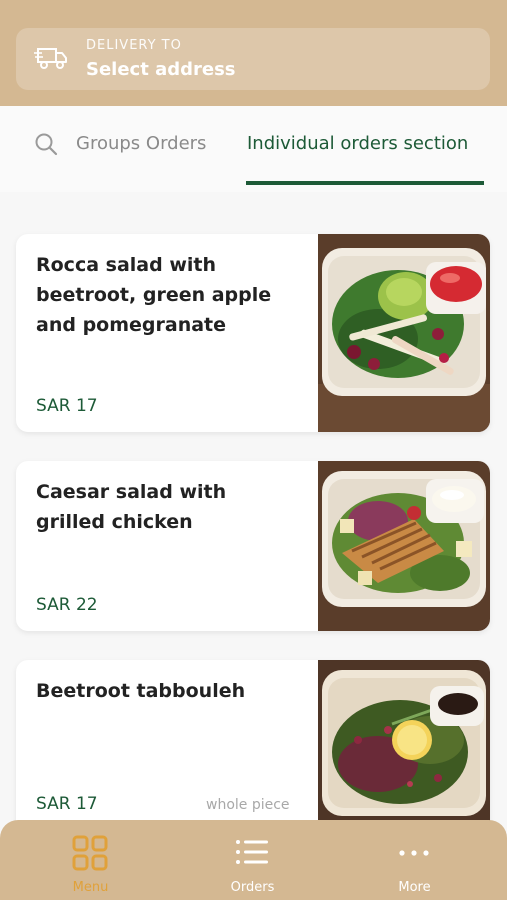 The width and height of the screenshot is (507, 900). What do you see at coordinates (414, 853) in the screenshot?
I see `more-icon` at bounding box center [414, 853].